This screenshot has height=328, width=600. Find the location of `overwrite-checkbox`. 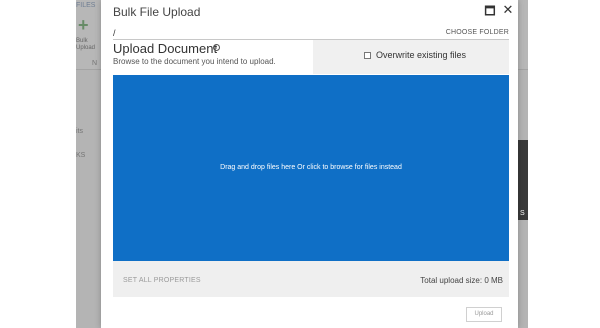

overwrite-checkbox is located at coordinates (367, 55).